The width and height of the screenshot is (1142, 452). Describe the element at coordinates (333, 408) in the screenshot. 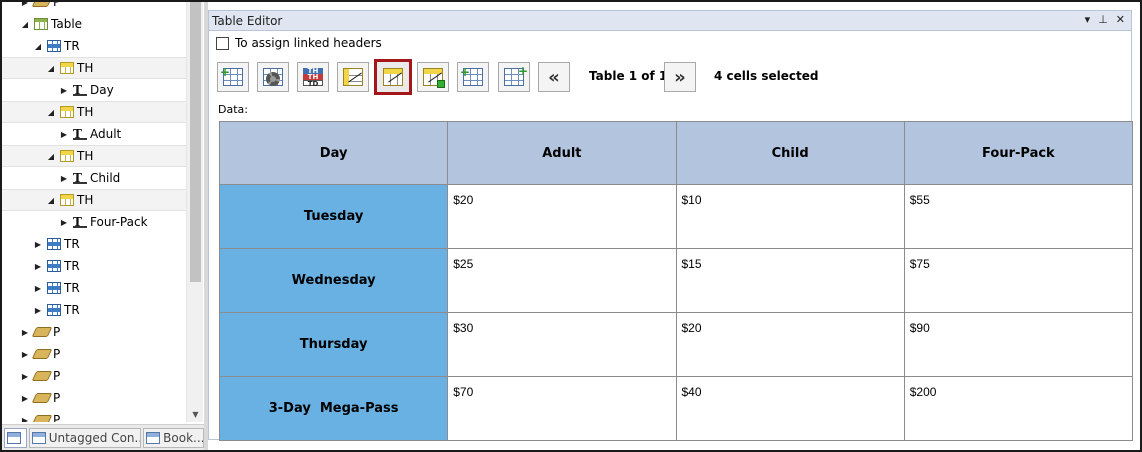

I see `row-header-cell: 3-Day Mega-Pass` at that location.